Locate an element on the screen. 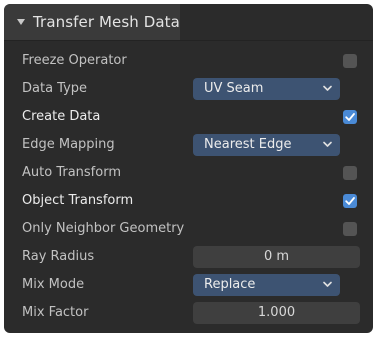  data-type-value: UV Seam is located at coordinates (234, 88).